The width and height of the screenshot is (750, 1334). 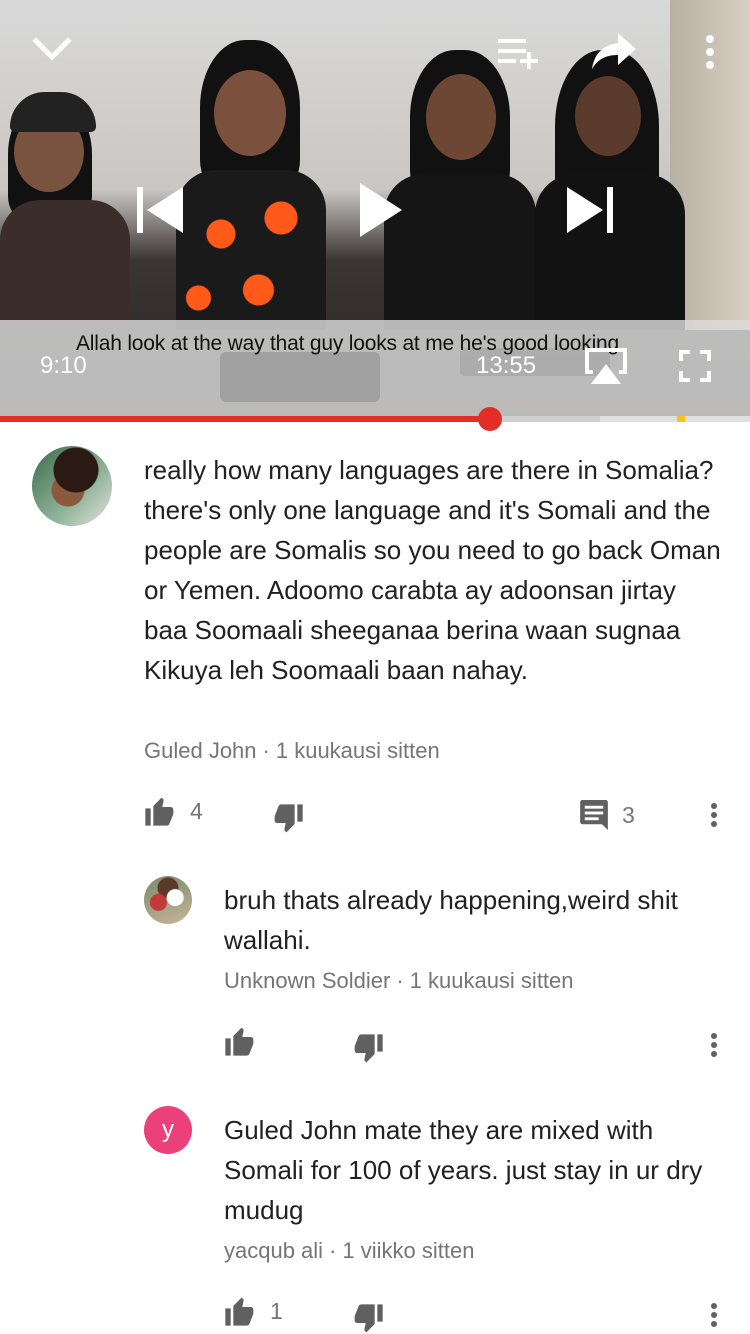 I want to click on comment-author: Guled John, so click(x=200, y=750).